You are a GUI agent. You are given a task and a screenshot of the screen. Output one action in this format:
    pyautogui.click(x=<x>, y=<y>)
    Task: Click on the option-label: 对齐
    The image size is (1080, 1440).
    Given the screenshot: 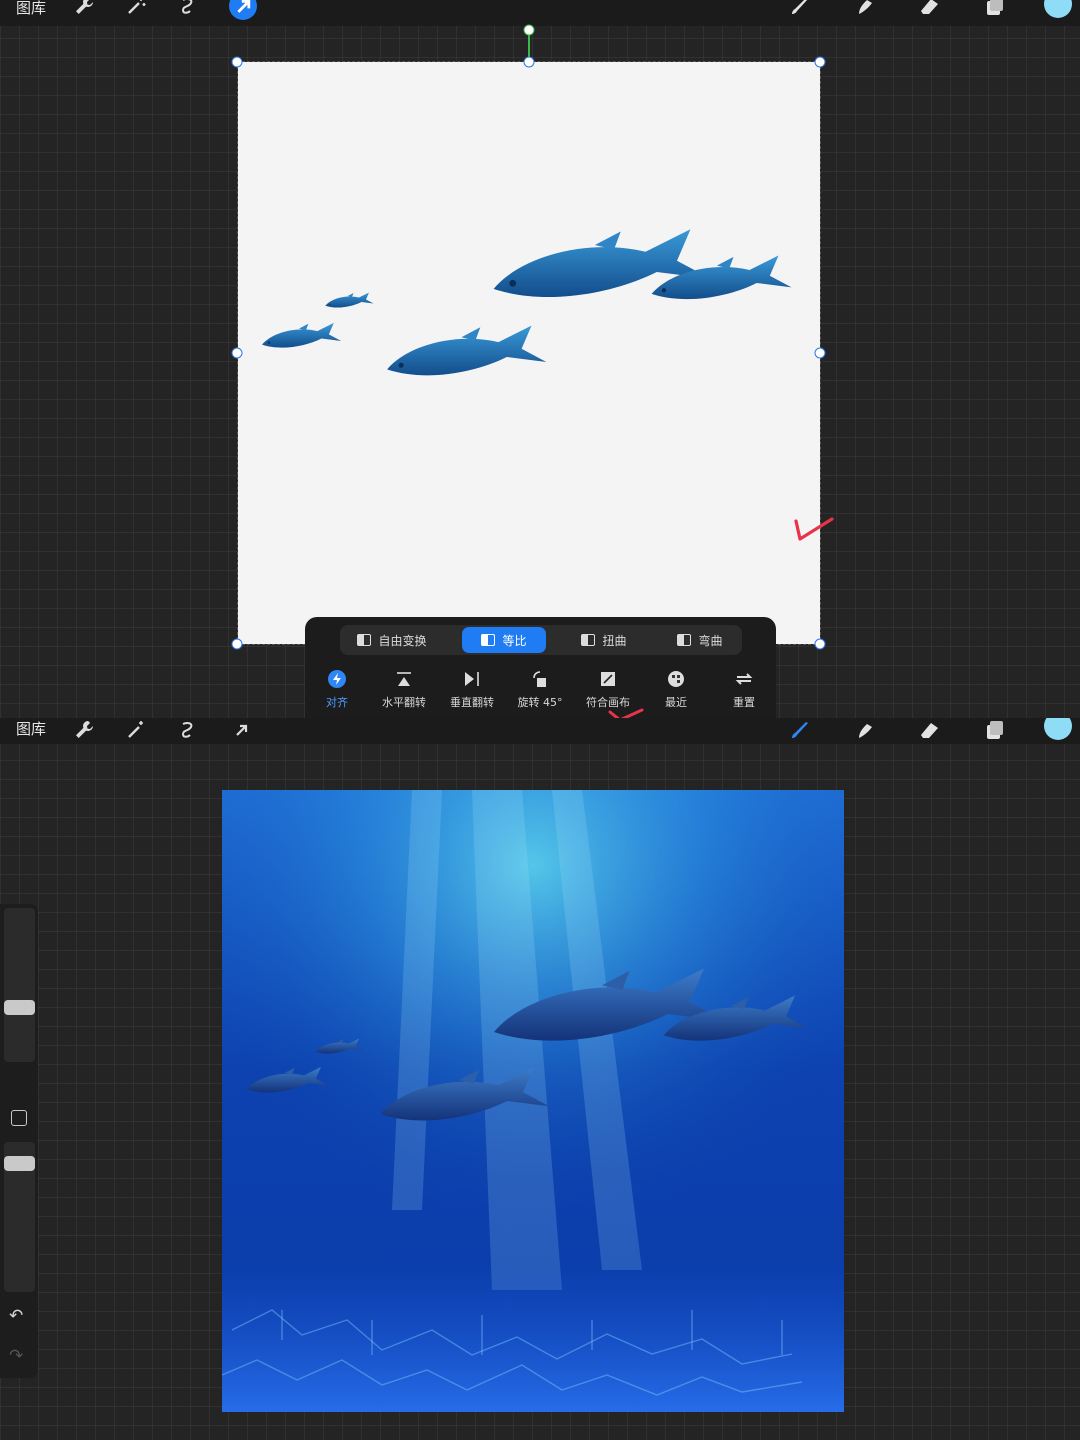 What is the action you would take?
    pyautogui.click(x=337, y=702)
    